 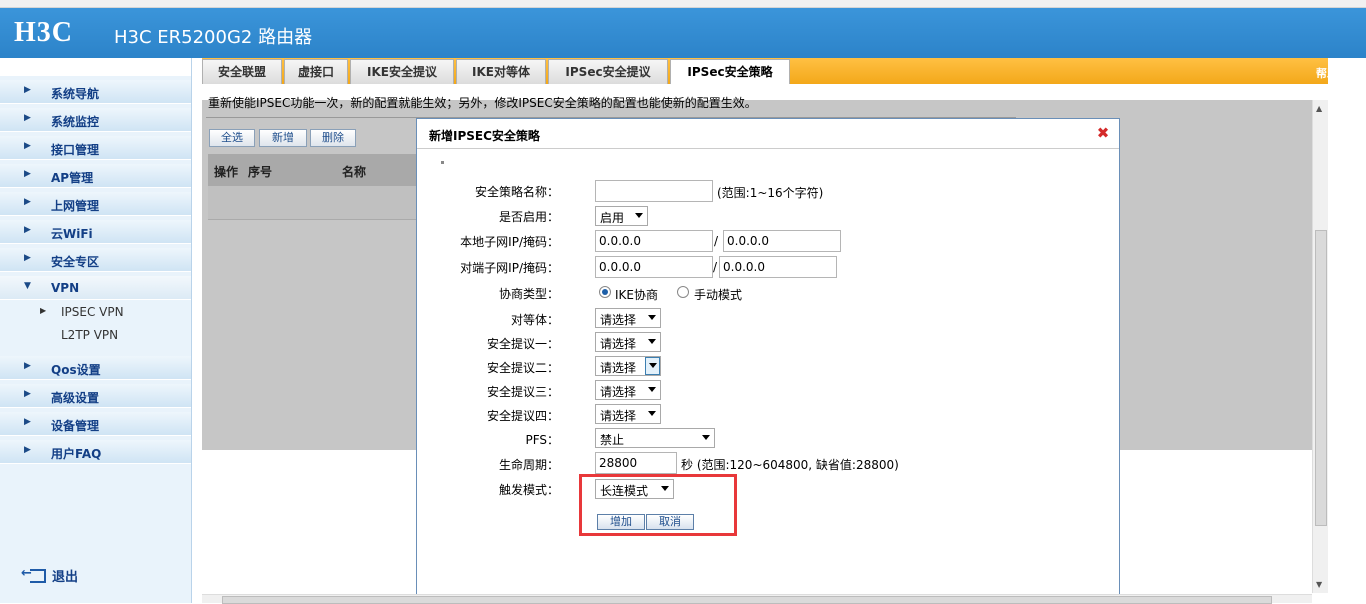 I want to click on tab-ike-proposal: IKE安全提议, so click(x=402, y=71).